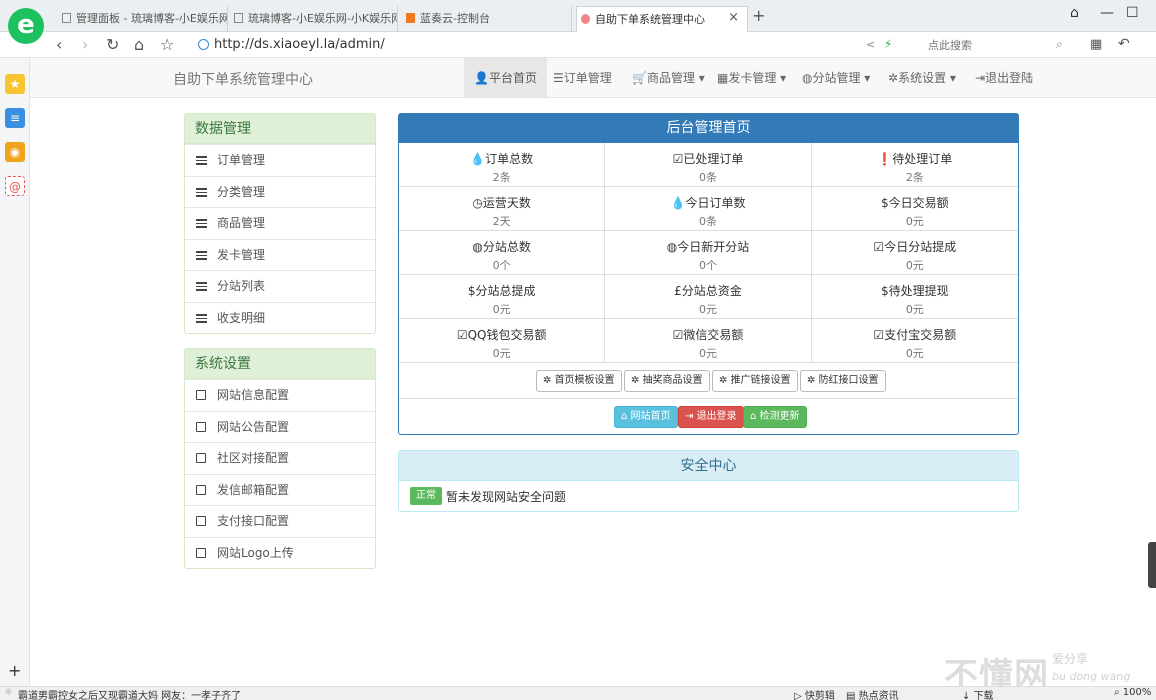  Describe the element at coordinates (848, 380) in the screenshot. I see `button-label: 防红接口设置` at that location.